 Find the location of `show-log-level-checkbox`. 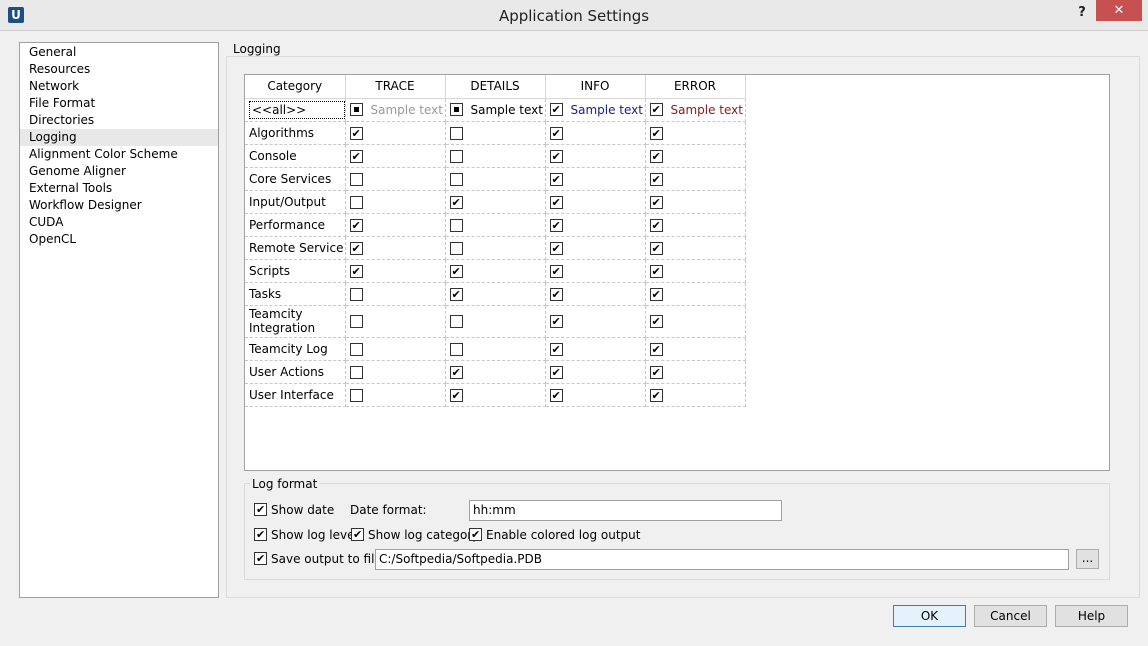

show-log-level-checkbox is located at coordinates (260, 534).